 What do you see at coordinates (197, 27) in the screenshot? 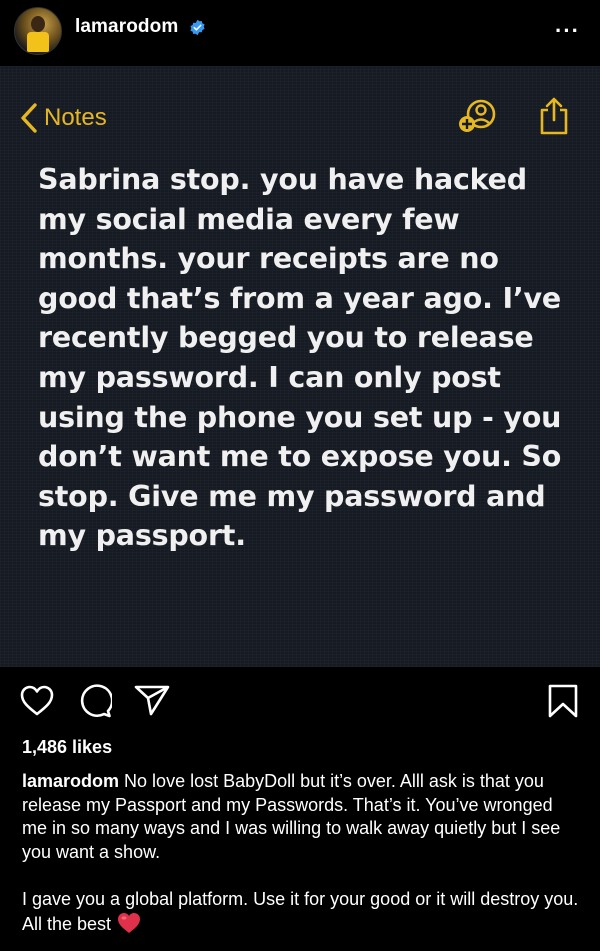
I see `verified-badge-icon` at bounding box center [197, 27].